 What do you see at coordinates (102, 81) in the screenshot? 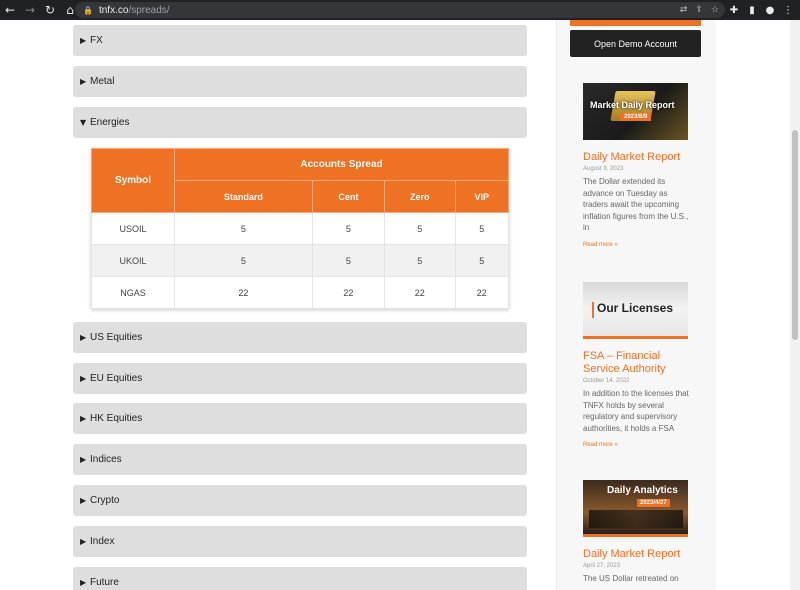
I see `accordion-label: Metal` at bounding box center [102, 81].